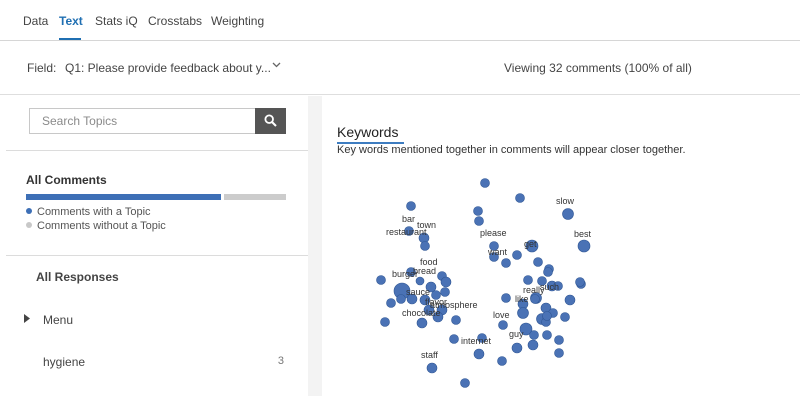 The height and width of the screenshot is (396, 800). Describe the element at coordinates (493, 233) in the screenshot. I see `keyword-label-please: please` at that location.